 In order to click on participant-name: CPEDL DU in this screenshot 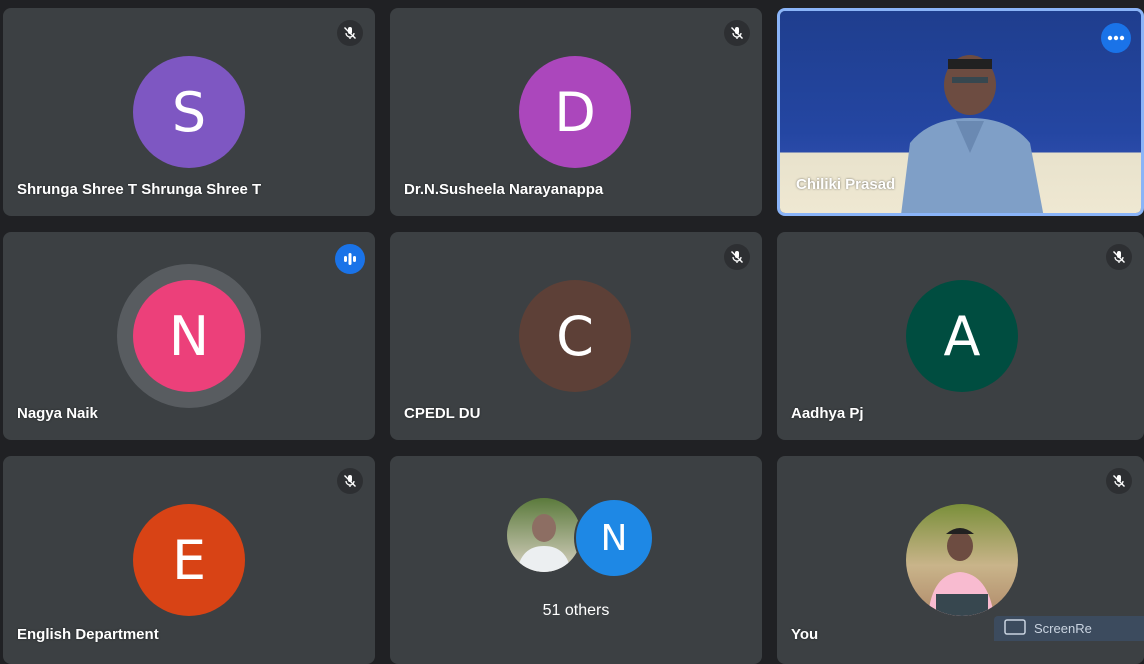, I will do `click(442, 413)`.